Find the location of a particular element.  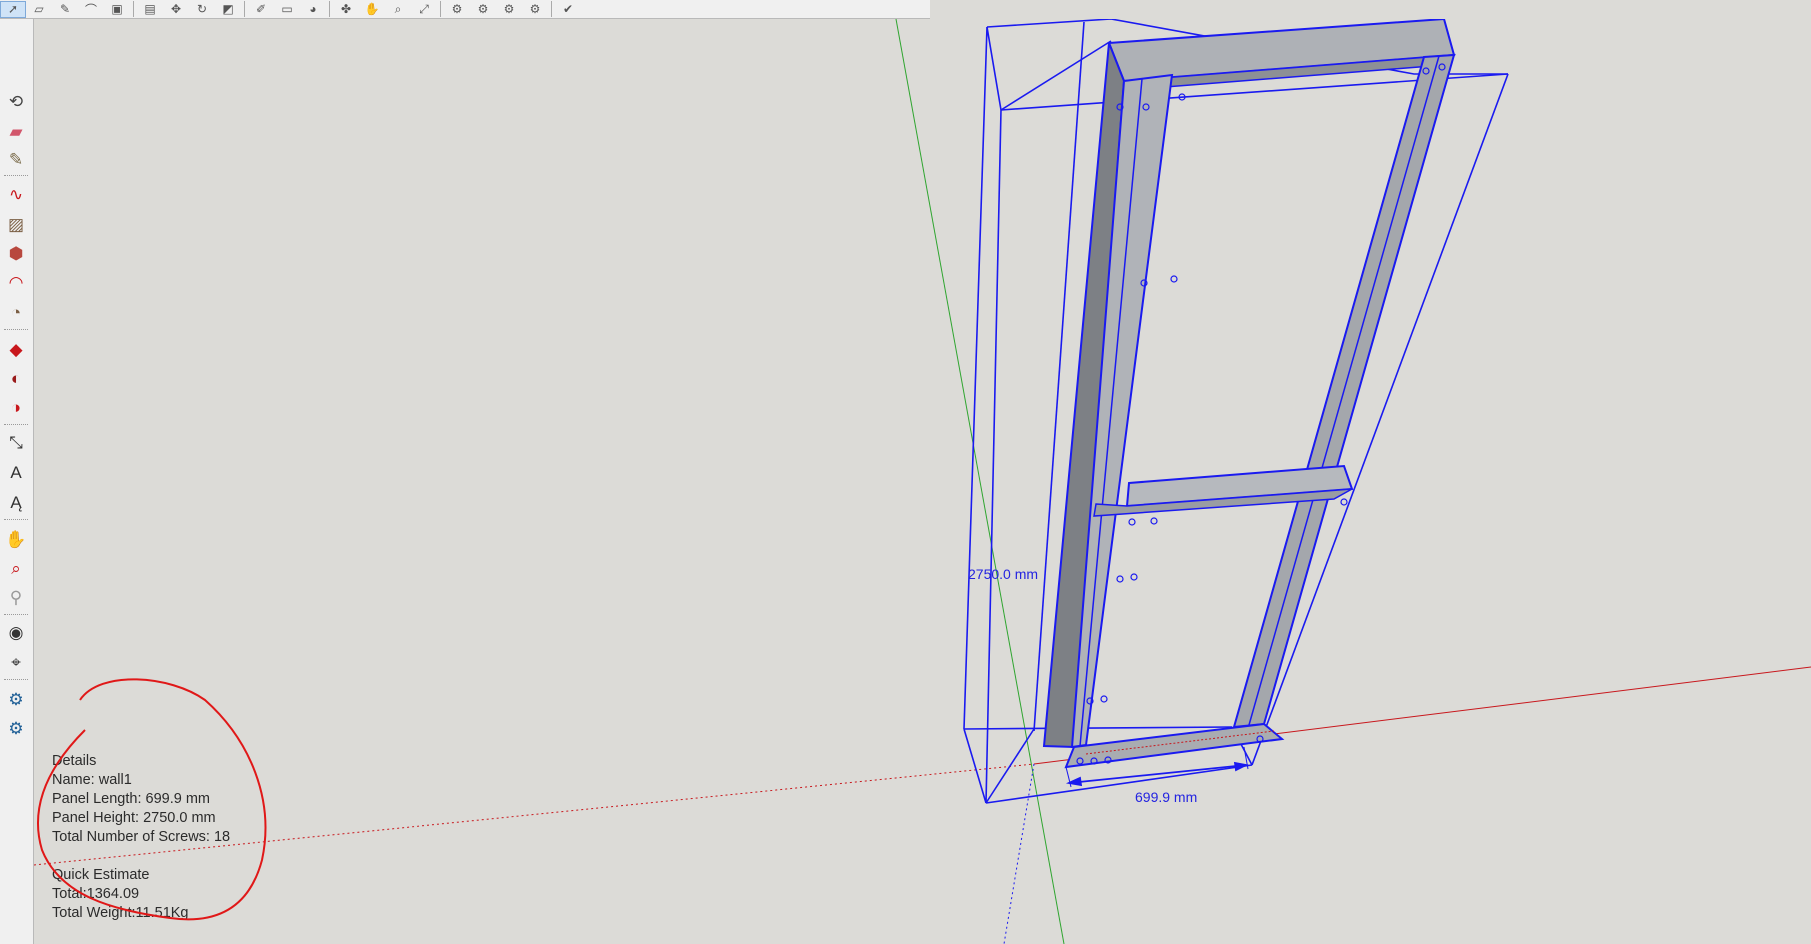

top-toolbar: ➚ ▱ ✎ ⌒ ▣ ▤ ✥ ↻ ◩ ✐ ▭ ◕ ✤ ✋ ⌕ ⤢ ⚙ ⚙ ⚙ ⚙ ✔ is located at coordinates (465, 9).